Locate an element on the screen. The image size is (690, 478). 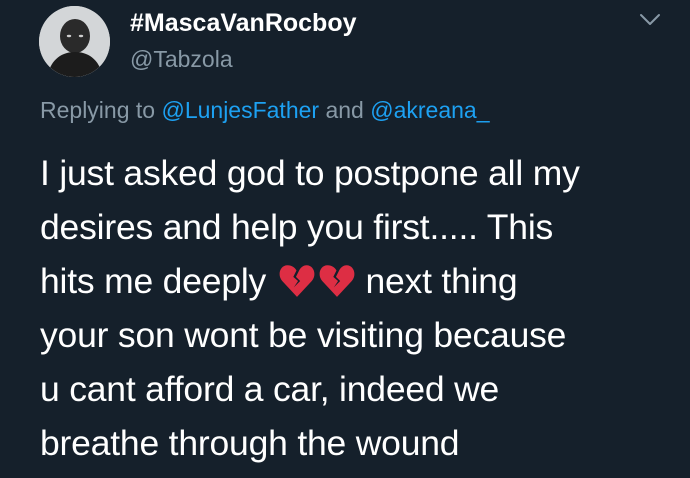
user-handle: @Tabzola is located at coordinates (181, 59).